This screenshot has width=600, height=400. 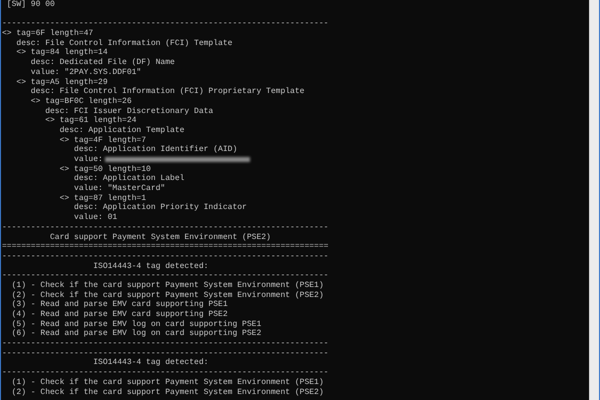 What do you see at coordinates (155, 150) in the screenshot?
I see `console-line: desc: Application Identifier (AID)` at bounding box center [155, 150].